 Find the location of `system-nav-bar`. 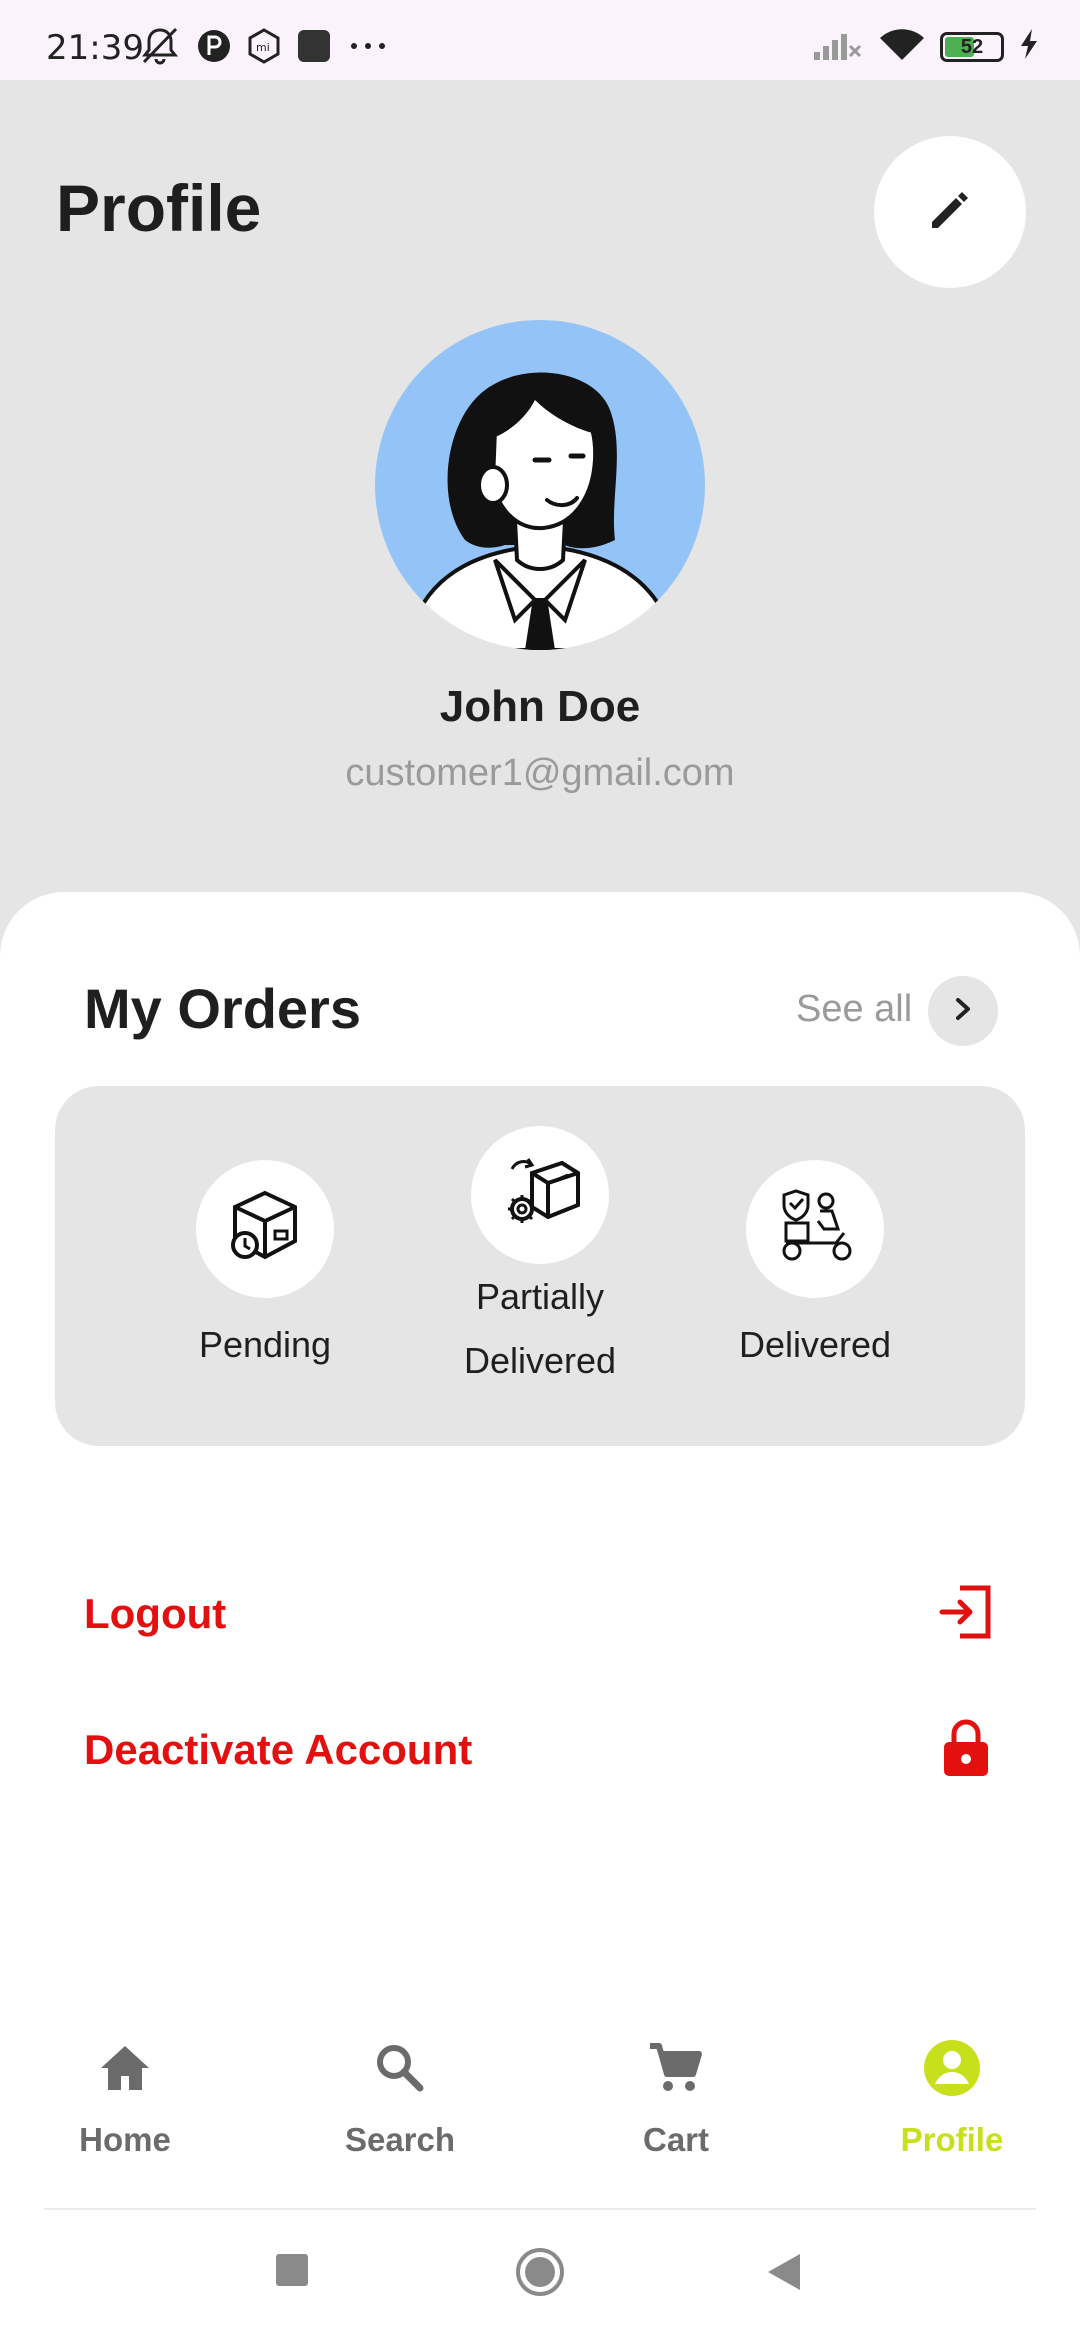

system-nav-bar is located at coordinates (540, 2276).